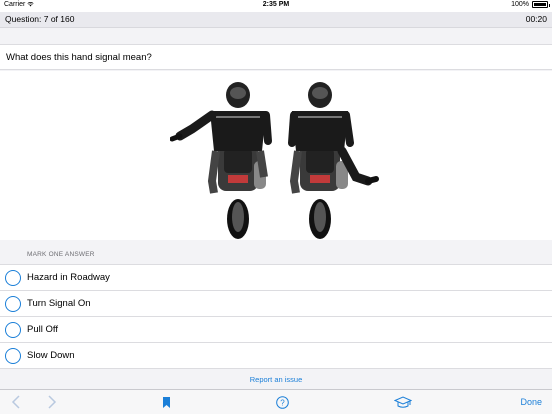 Image resolution: width=552 pixels, height=414 pixels. What do you see at coordinates (276, 19) in the screenshot?
I see `quiz-header: Question: 7 of 160 00:20` at bounding box center [276, 19].